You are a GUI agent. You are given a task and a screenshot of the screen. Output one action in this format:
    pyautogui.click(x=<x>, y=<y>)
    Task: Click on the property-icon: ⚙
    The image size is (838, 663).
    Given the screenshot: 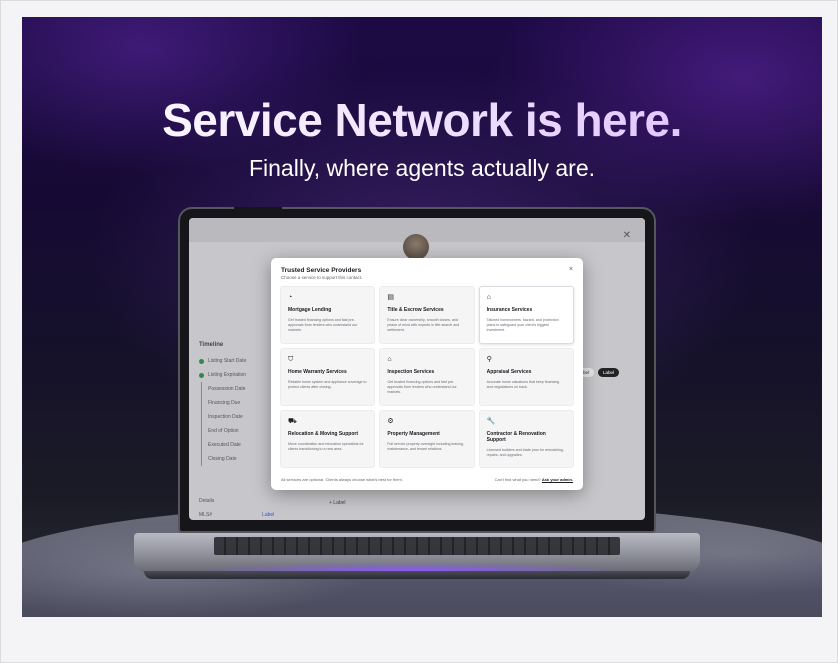 What is the action you would take?
    pyautogui.click(x=390, y=421)
    